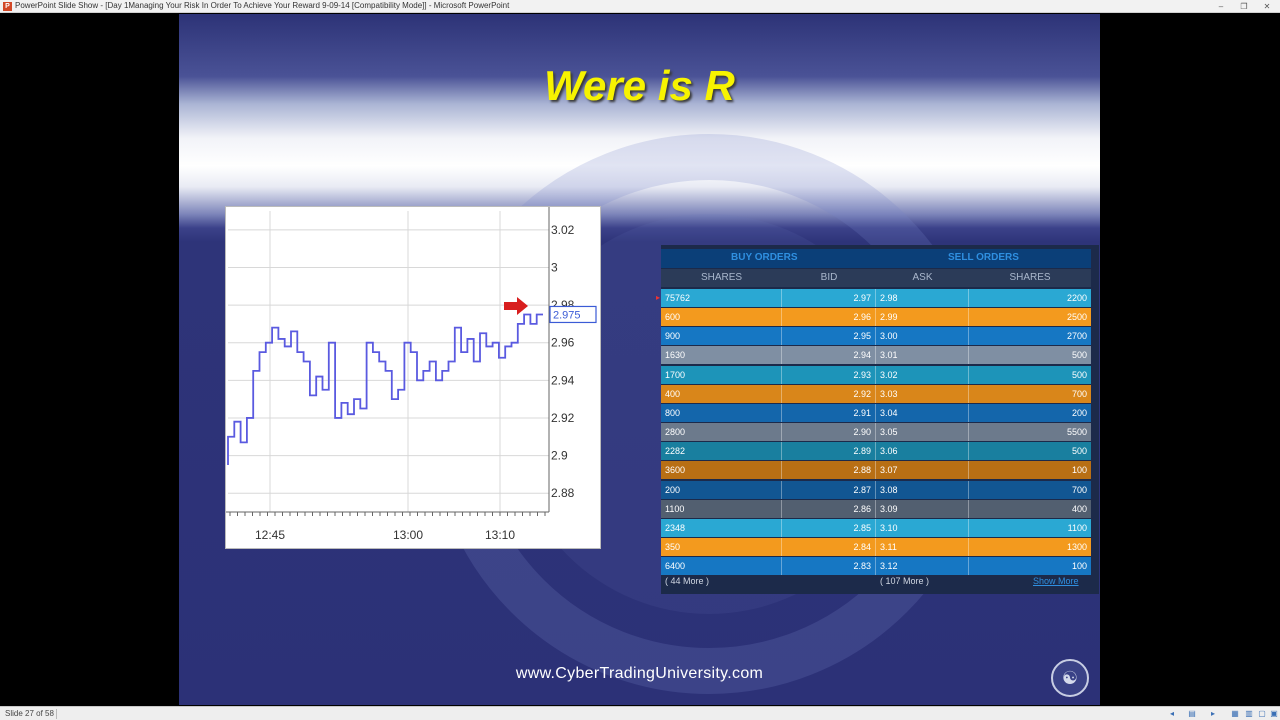 This screenshot has height=720, width=1280. I want to click on bid-shares-cell: 1100, so click(721, 508).